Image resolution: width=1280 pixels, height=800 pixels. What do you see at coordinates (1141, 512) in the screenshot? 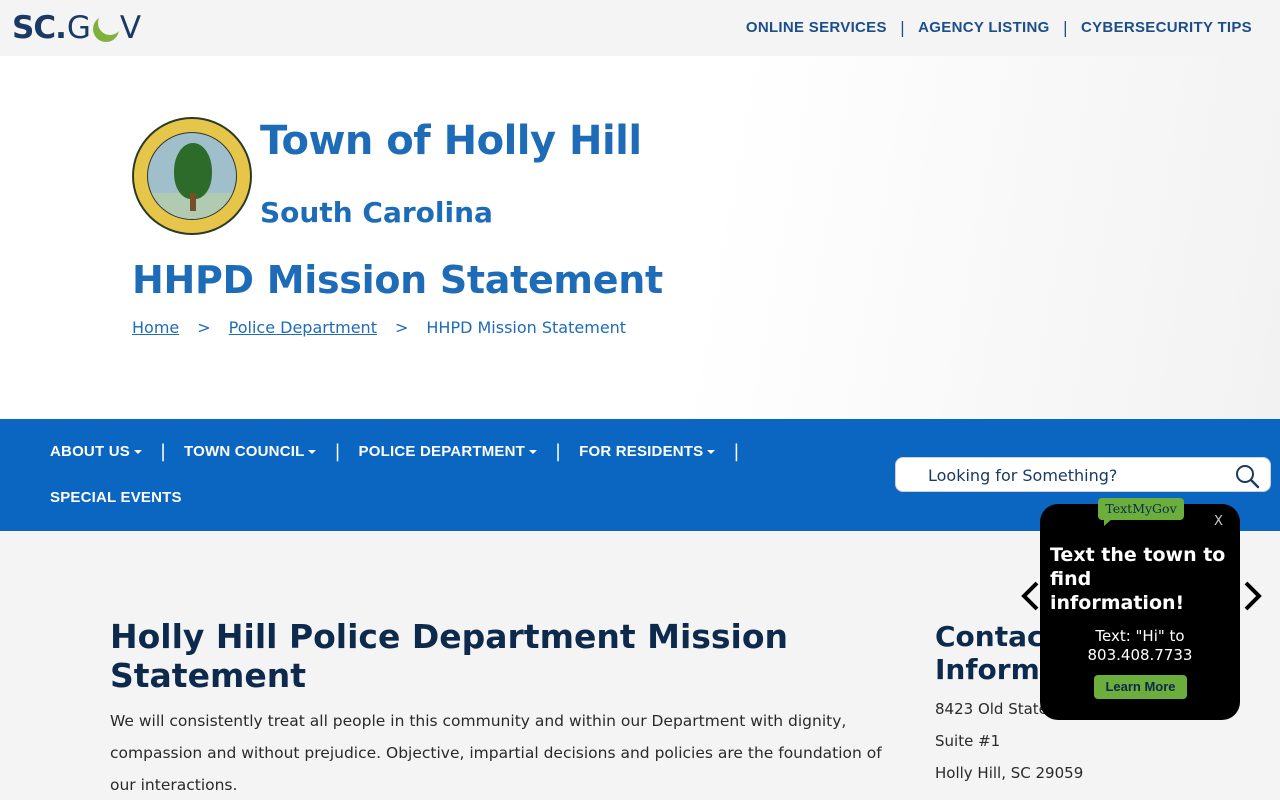
I see `textmygov-badge: TextMyGov` at bounding box center [1141, 512].